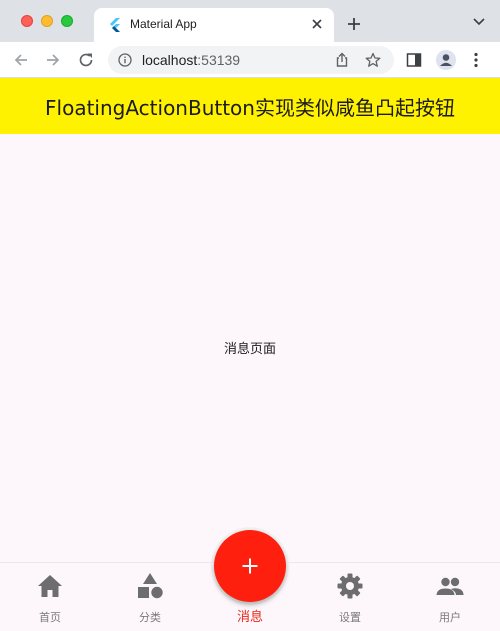  I want to click on gear-icon, so click(350, 586).